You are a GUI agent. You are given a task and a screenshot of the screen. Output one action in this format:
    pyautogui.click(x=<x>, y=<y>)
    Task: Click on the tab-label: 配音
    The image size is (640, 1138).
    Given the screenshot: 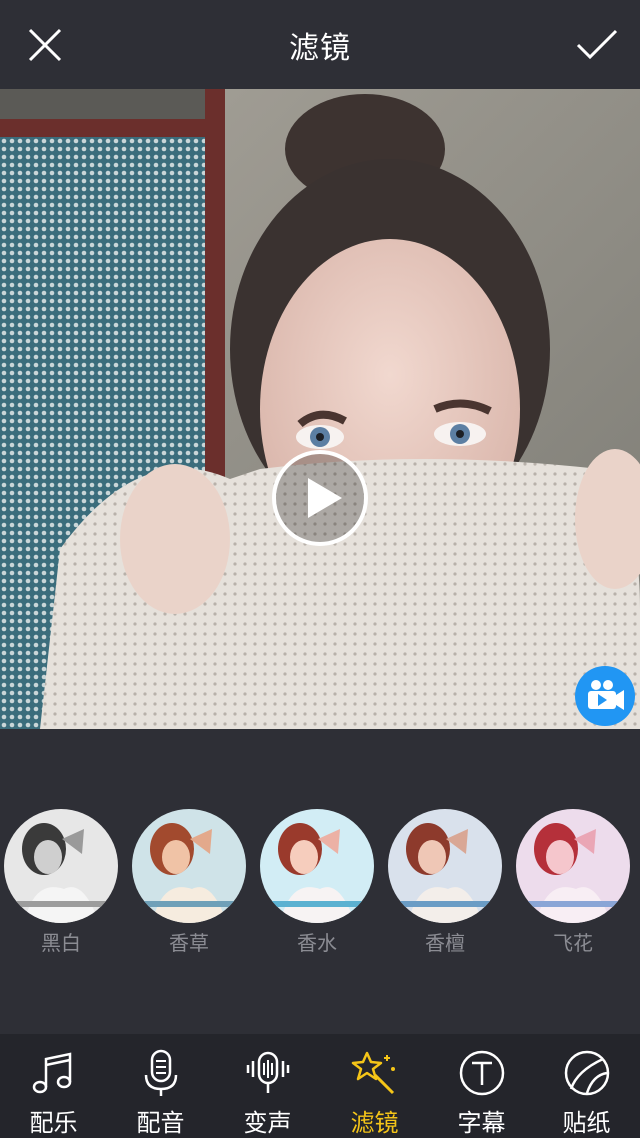 What is the action you would take?
    pyautogui.click(x=160, y=1123)
    